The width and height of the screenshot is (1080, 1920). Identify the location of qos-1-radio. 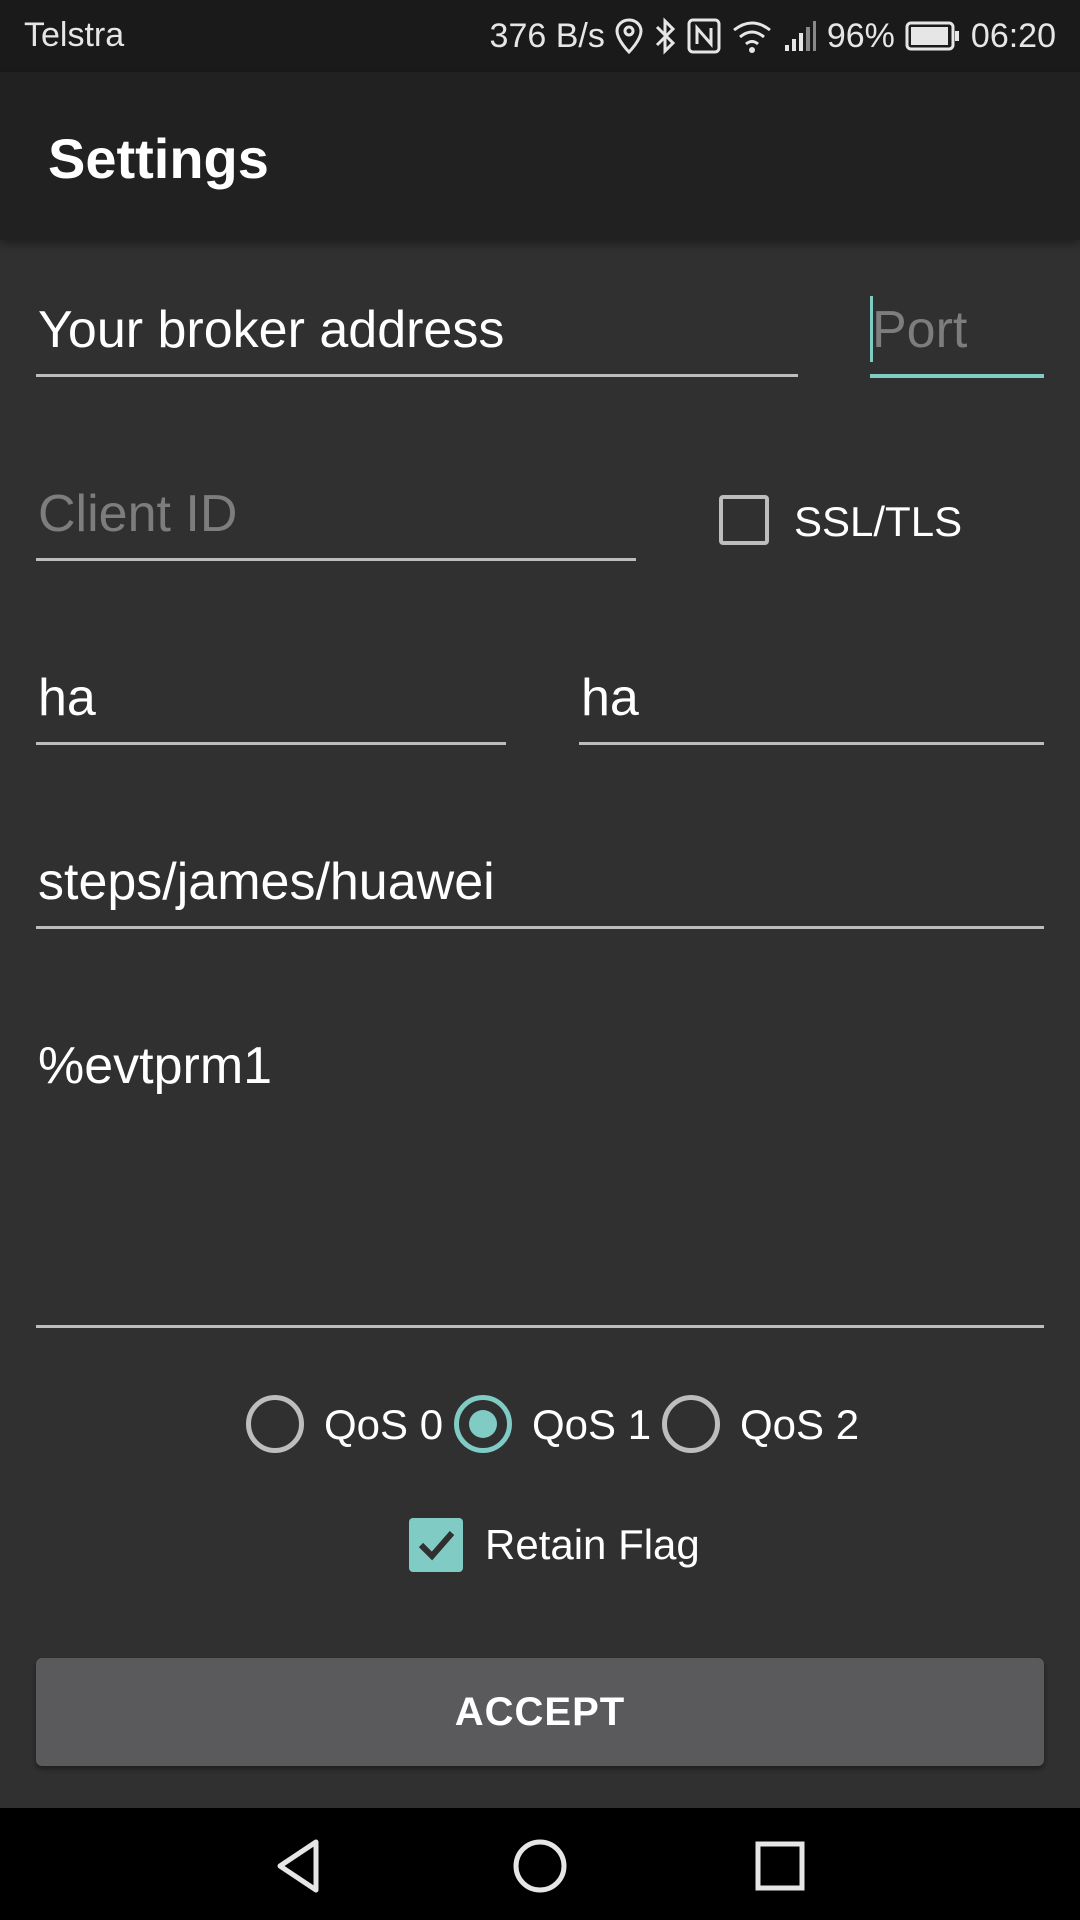
(483, 1424).